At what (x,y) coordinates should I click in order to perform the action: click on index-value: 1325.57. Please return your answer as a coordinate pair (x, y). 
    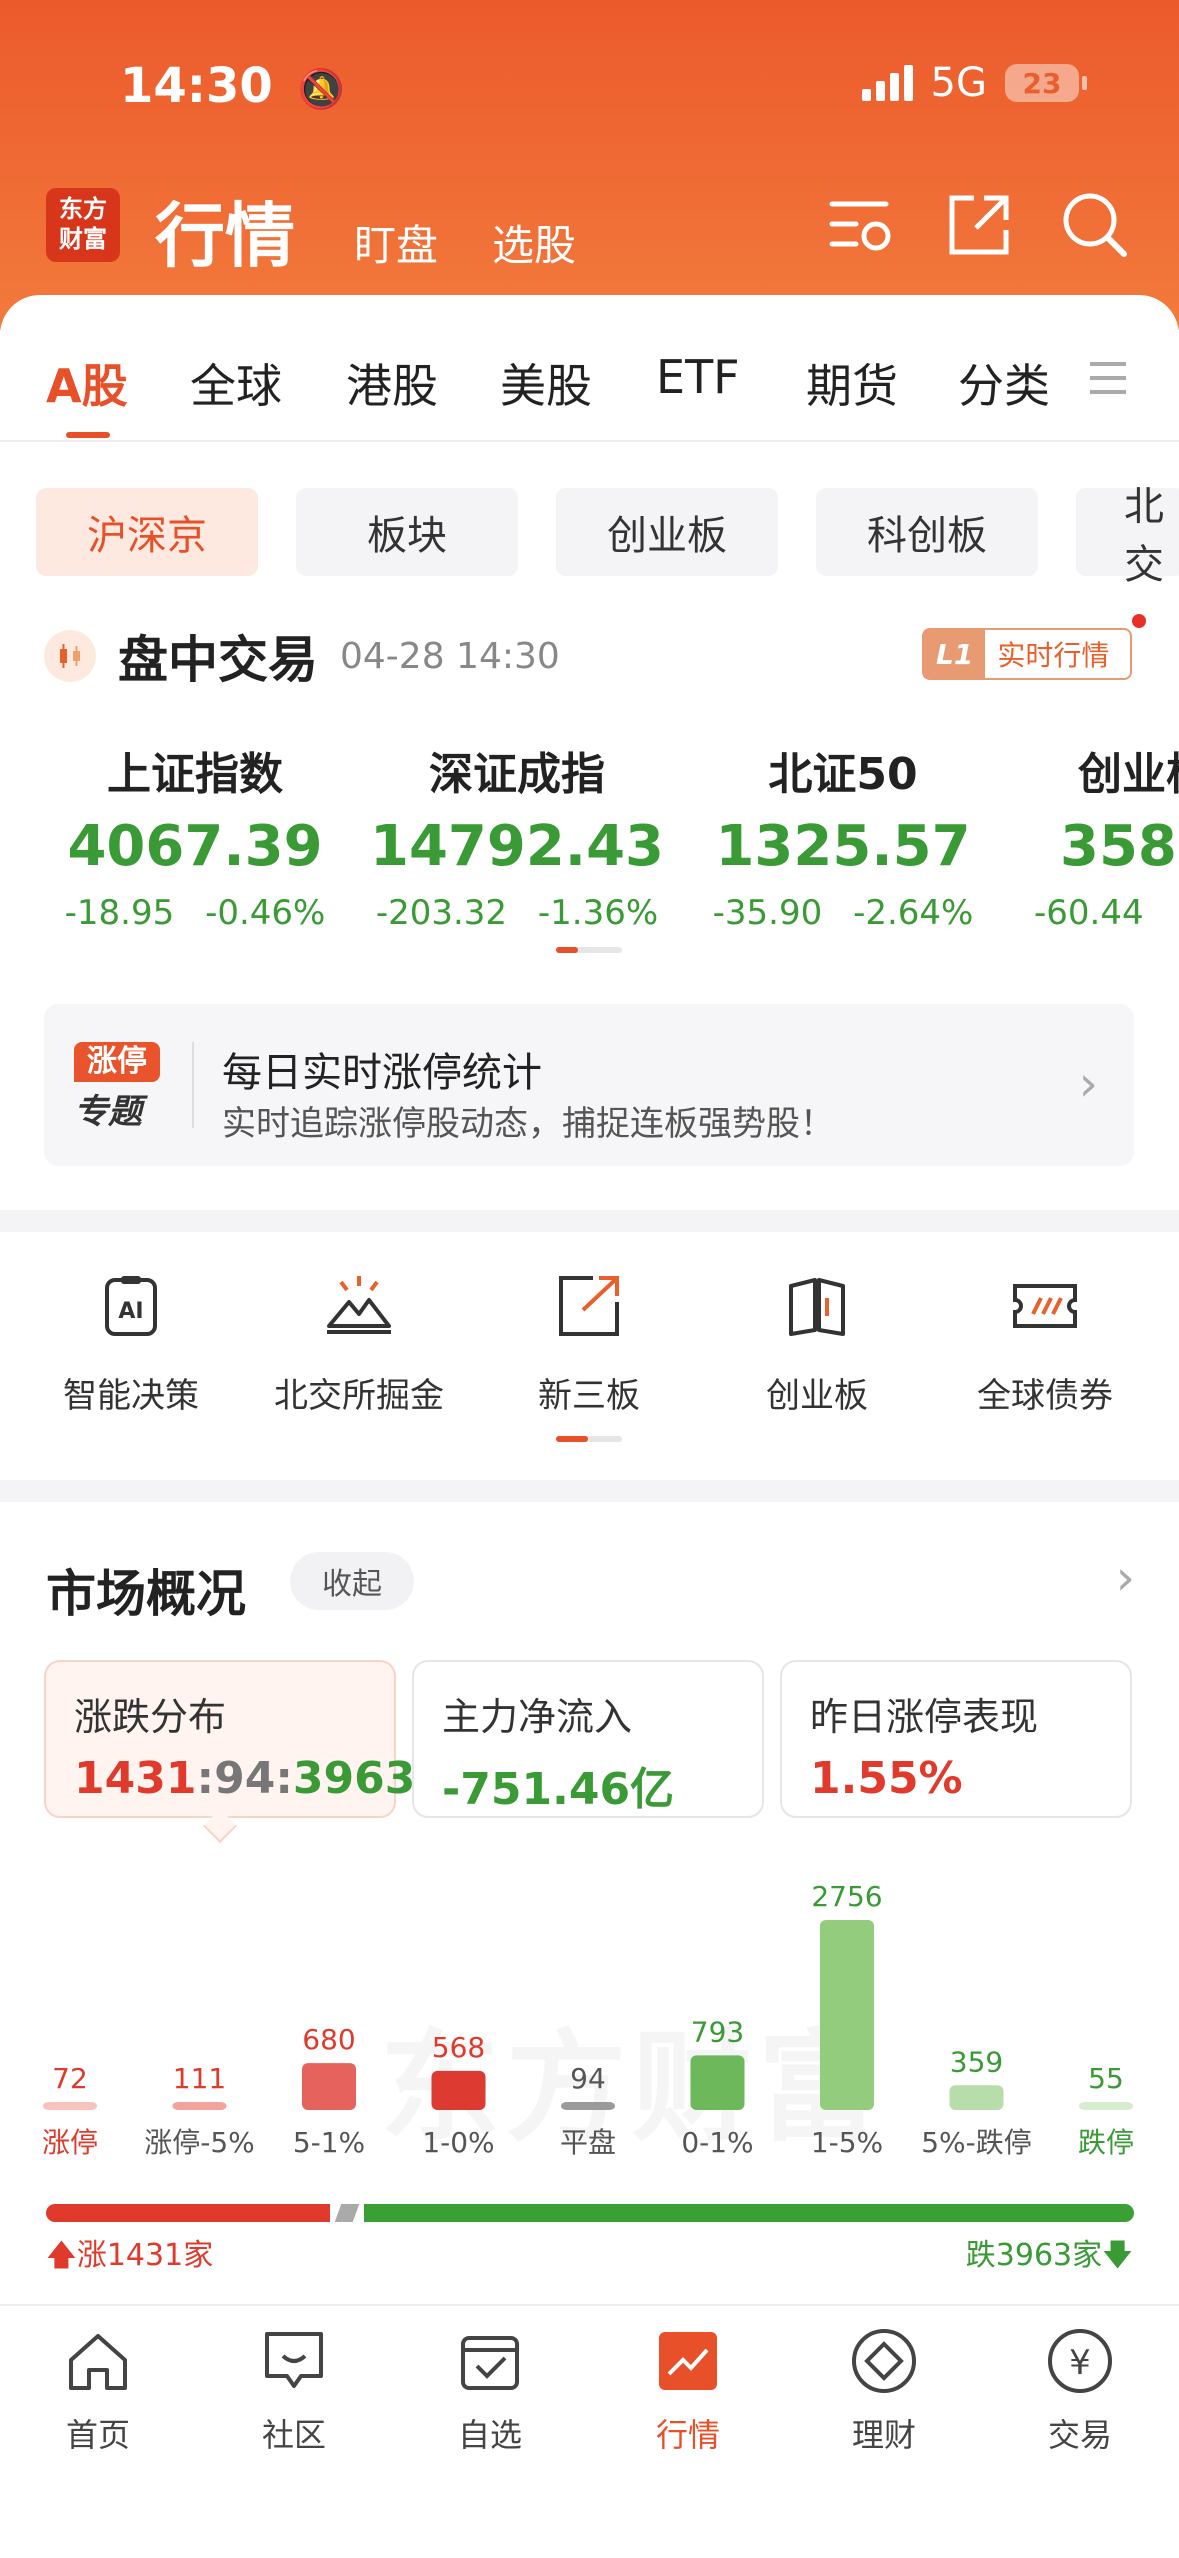
    Looking at the image, I should click on (843, 846).